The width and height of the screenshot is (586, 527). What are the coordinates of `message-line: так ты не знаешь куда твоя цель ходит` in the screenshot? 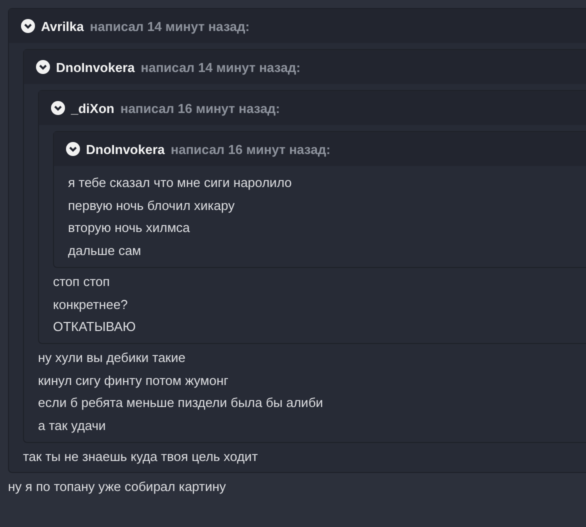 It's located at (141, 457).